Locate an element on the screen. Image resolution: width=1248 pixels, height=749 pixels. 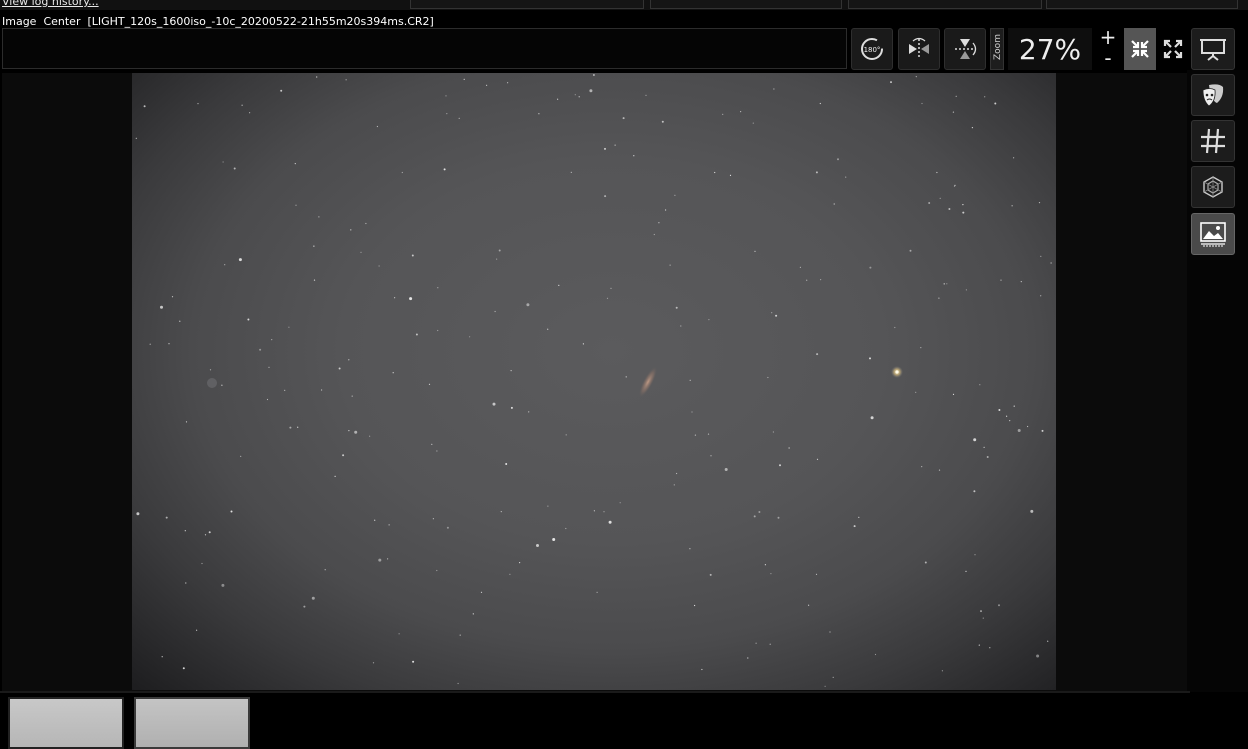
image-landscape-icon is located at coordinates (1213, 234).